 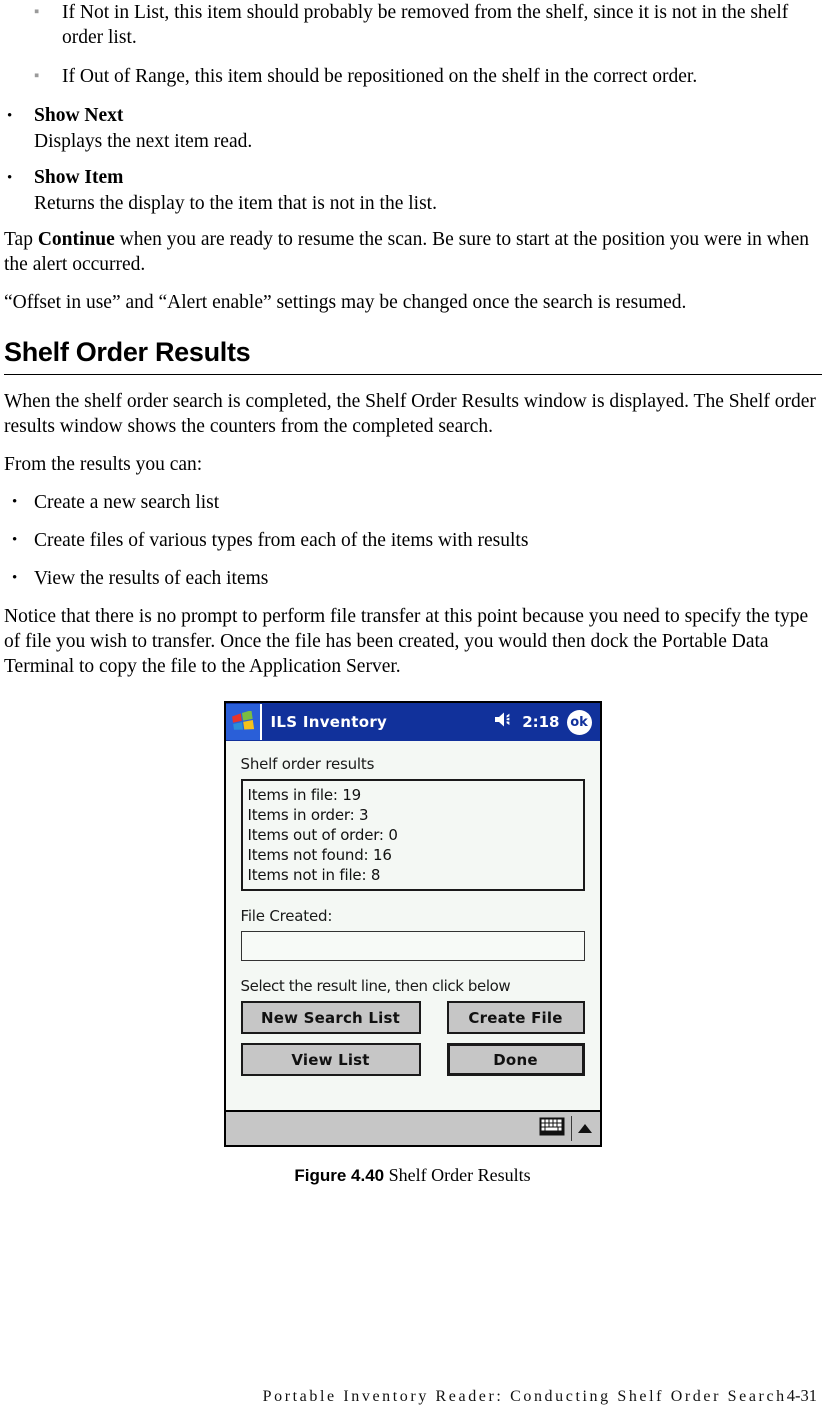 I want to click on done-button-cell: Done, so click(x=514, y=1059).